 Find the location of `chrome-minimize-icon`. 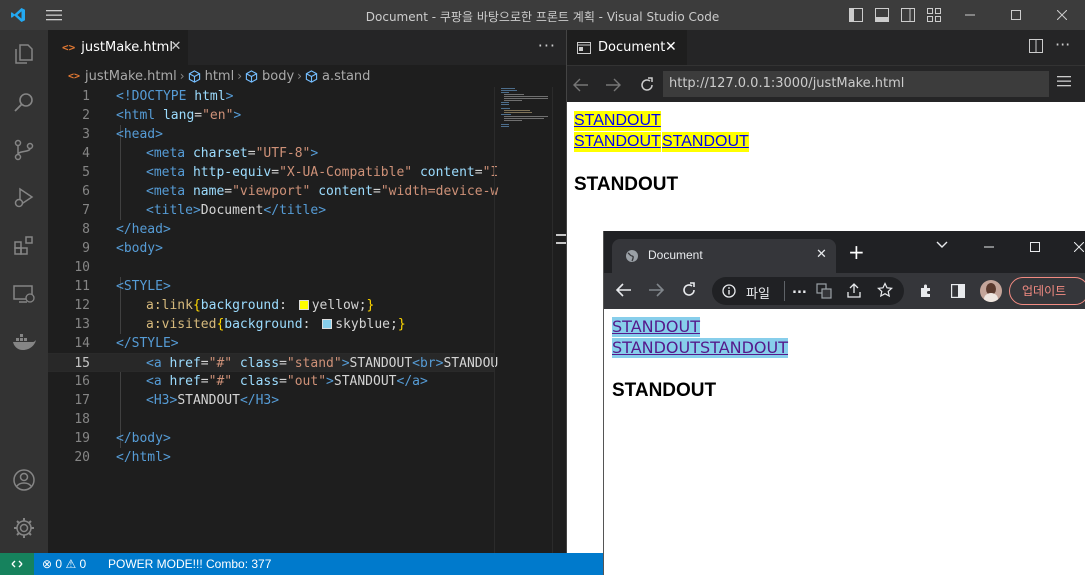

chrome-minimize-icon is located at coordinates (989, 248).